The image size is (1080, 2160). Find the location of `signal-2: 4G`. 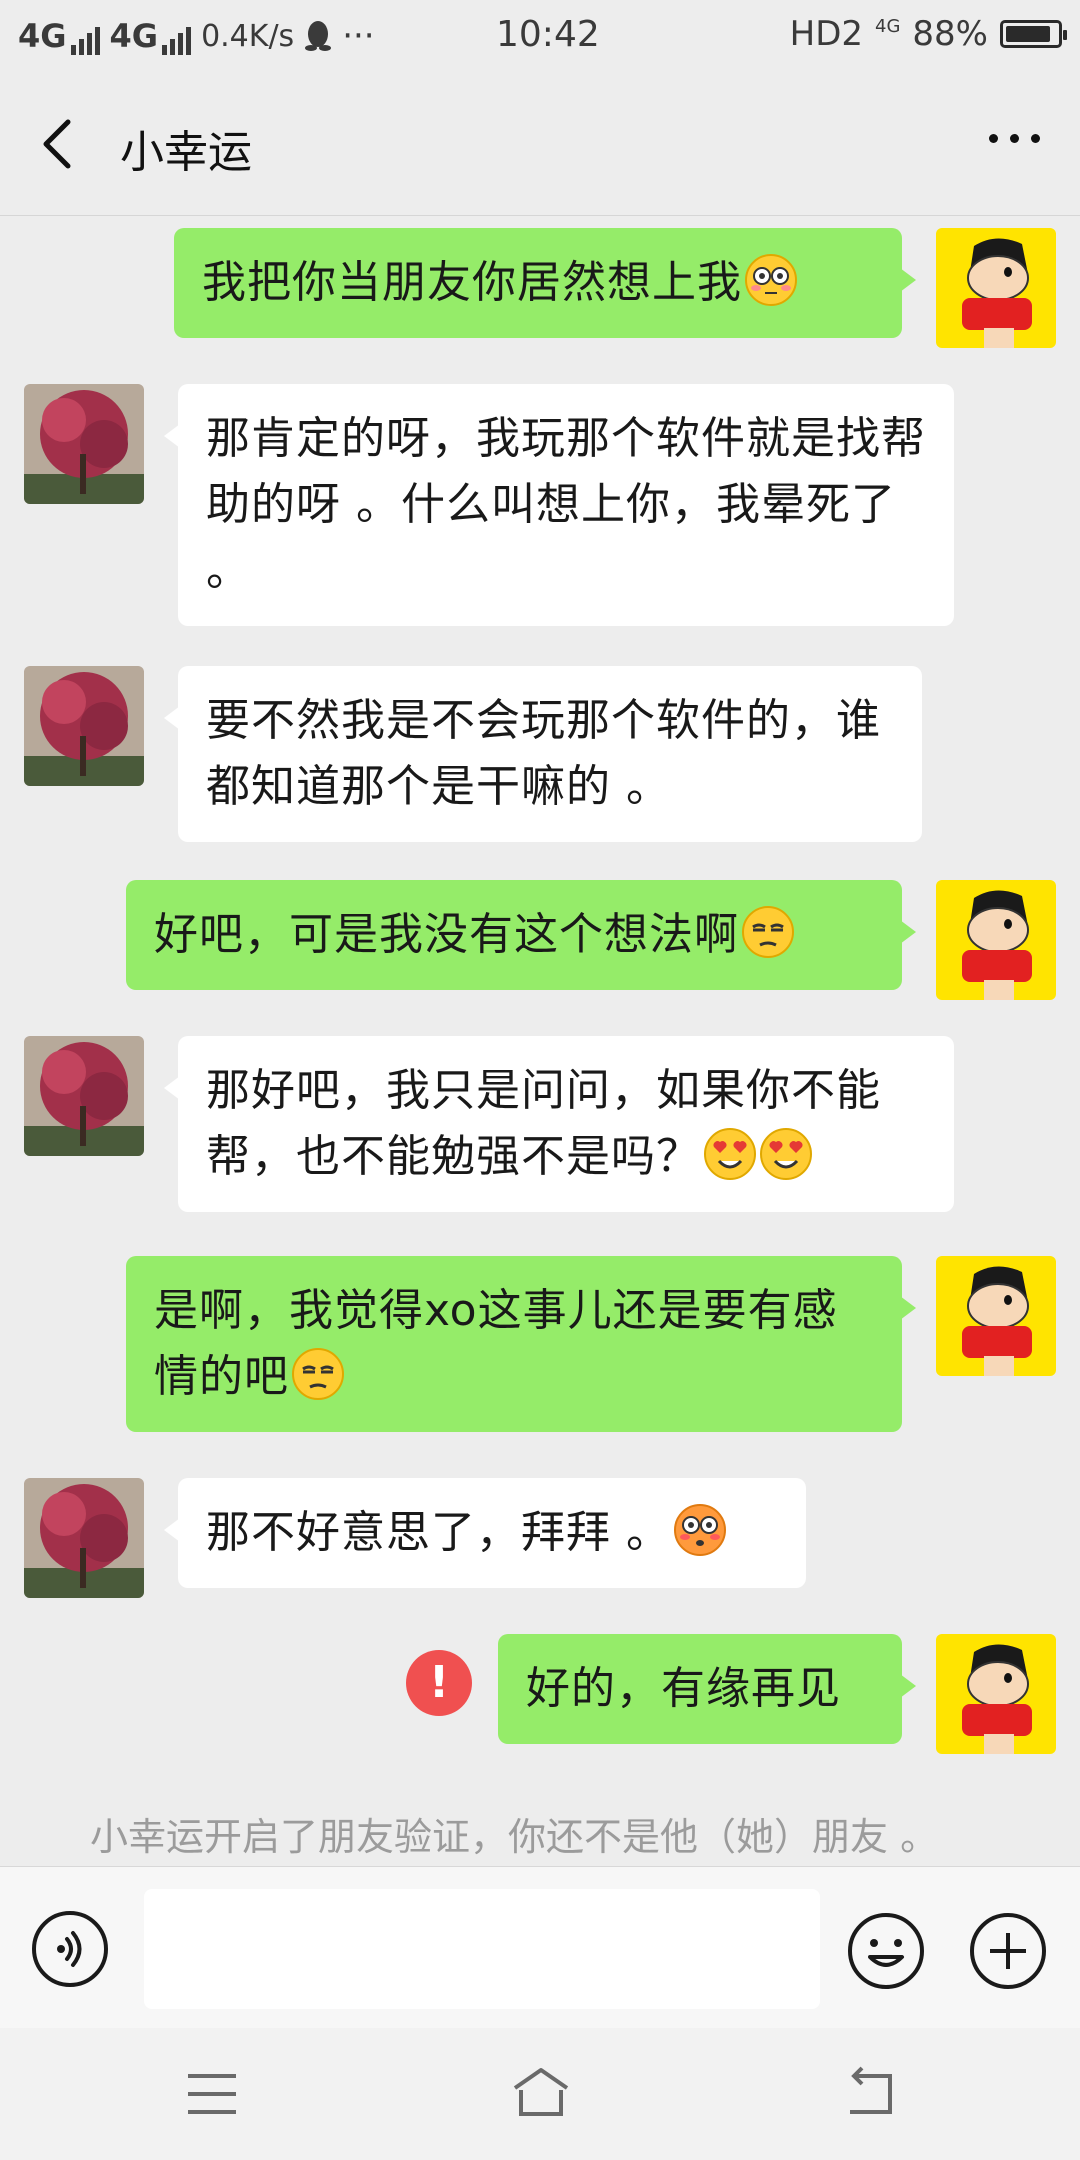

signal-2: 4G is located at coordinates (151, 36).